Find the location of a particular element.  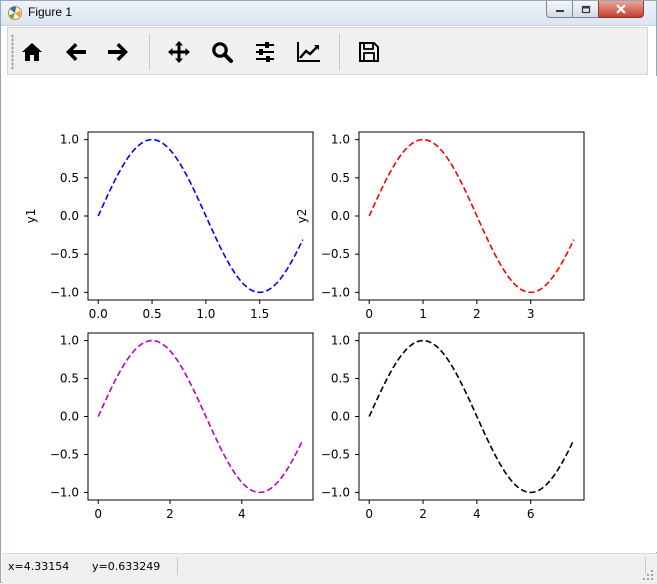

save-button is located at coordinates (369, 52).